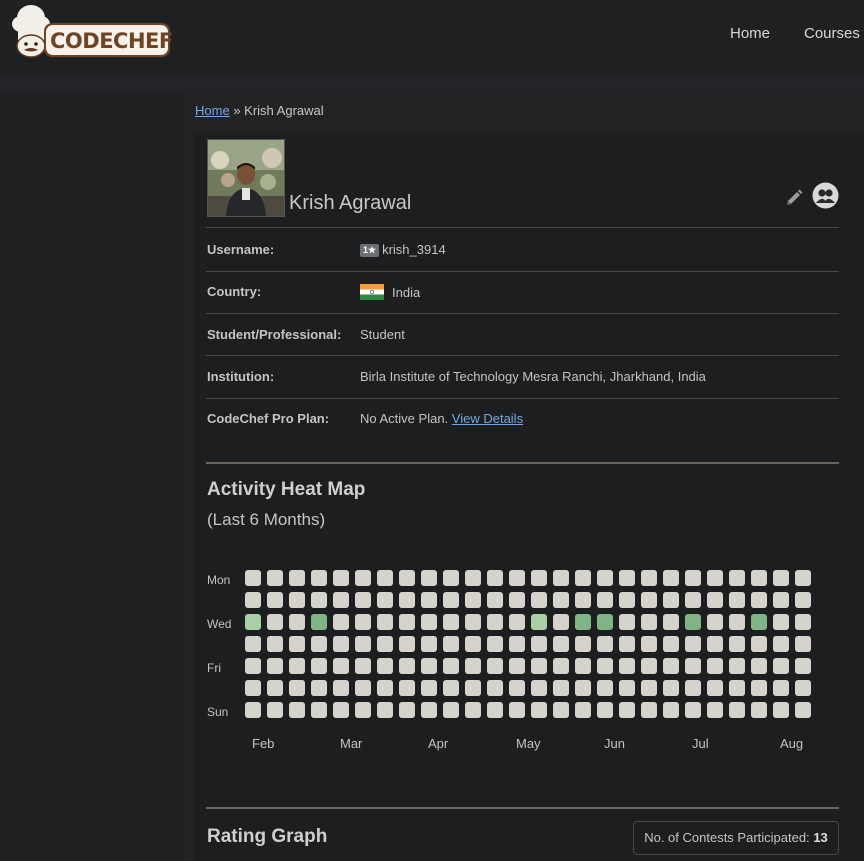  I want to click on edit-icon, so click(794, 198).